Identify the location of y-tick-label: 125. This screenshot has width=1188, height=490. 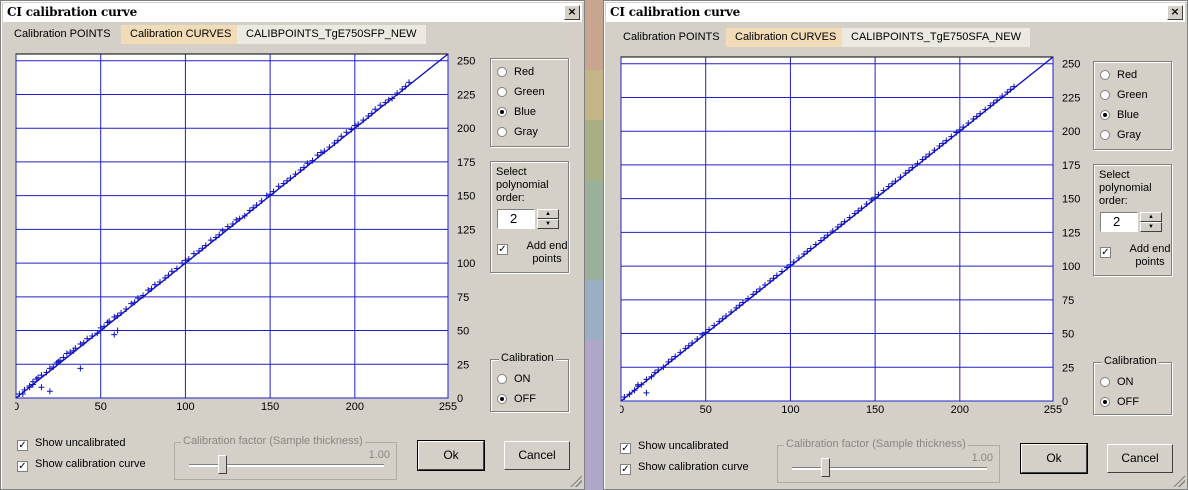
(466, 230).